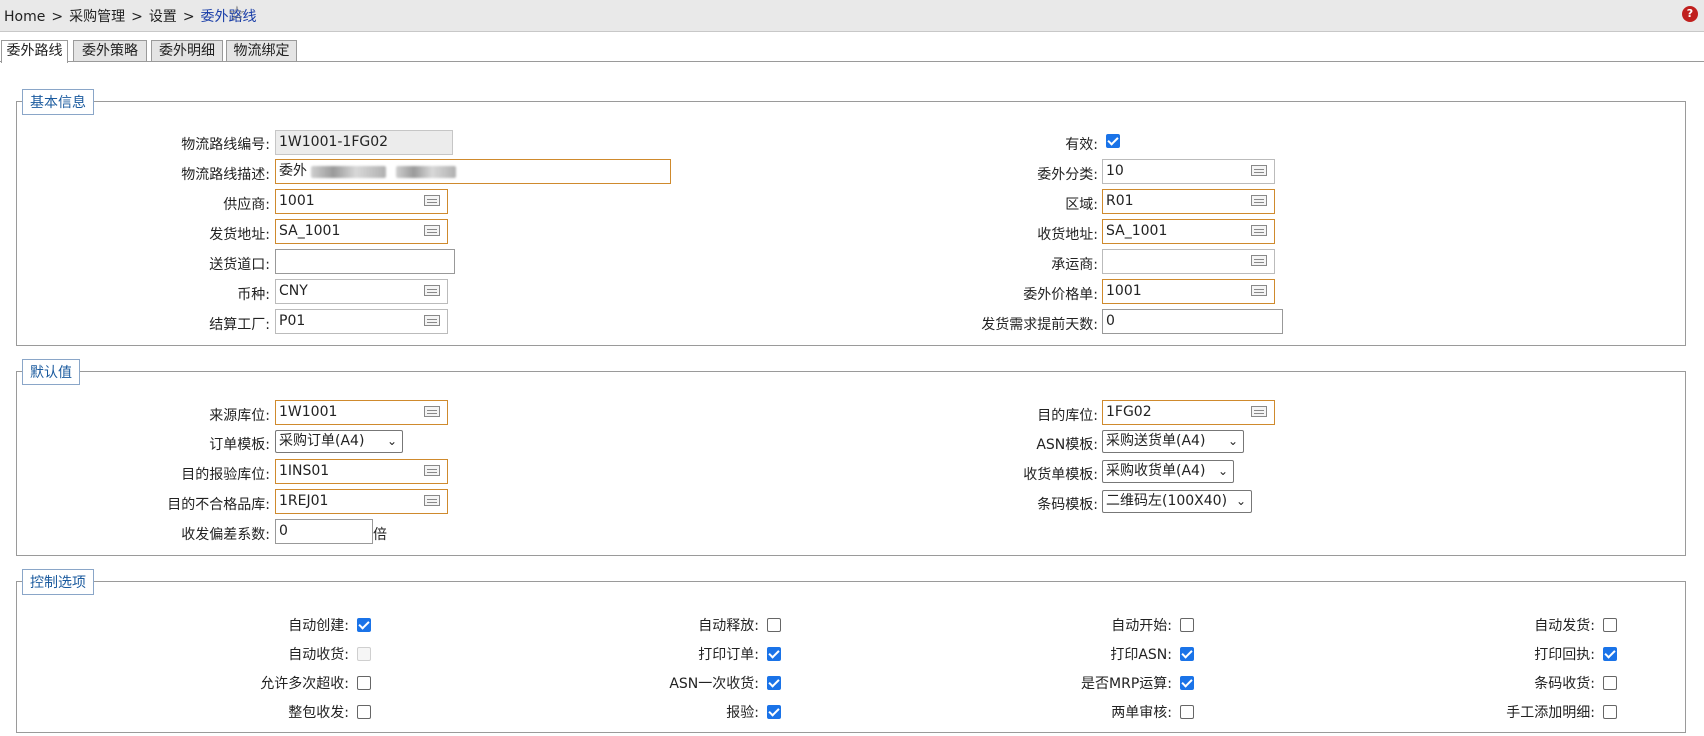 This screenshot has height=736, width=1704. What do you see at coordinates (1188, 261) in the screenshot?
I see `carrier-field` at bounding box center [1188, 261].